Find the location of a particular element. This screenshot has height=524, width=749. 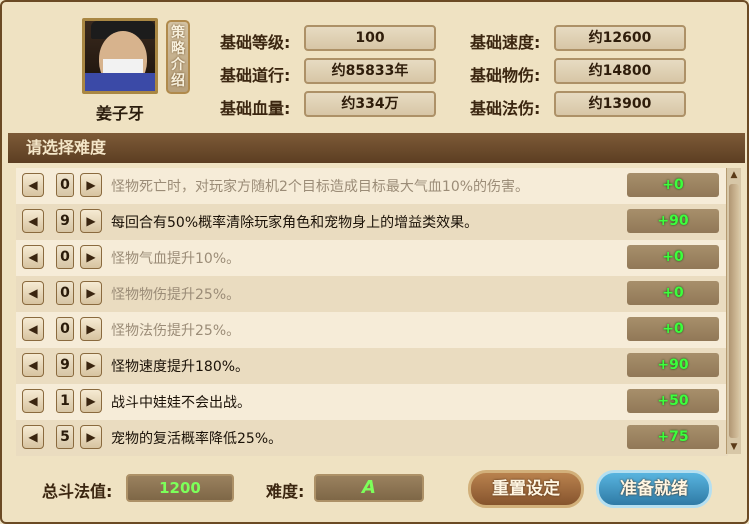

difficulty-row: ◀ 0 ▶ 怪物死亡时，对玩家方随机2个目标造成目标最大气血10%的伤害。 +0 is located at coordinates (372, 186).